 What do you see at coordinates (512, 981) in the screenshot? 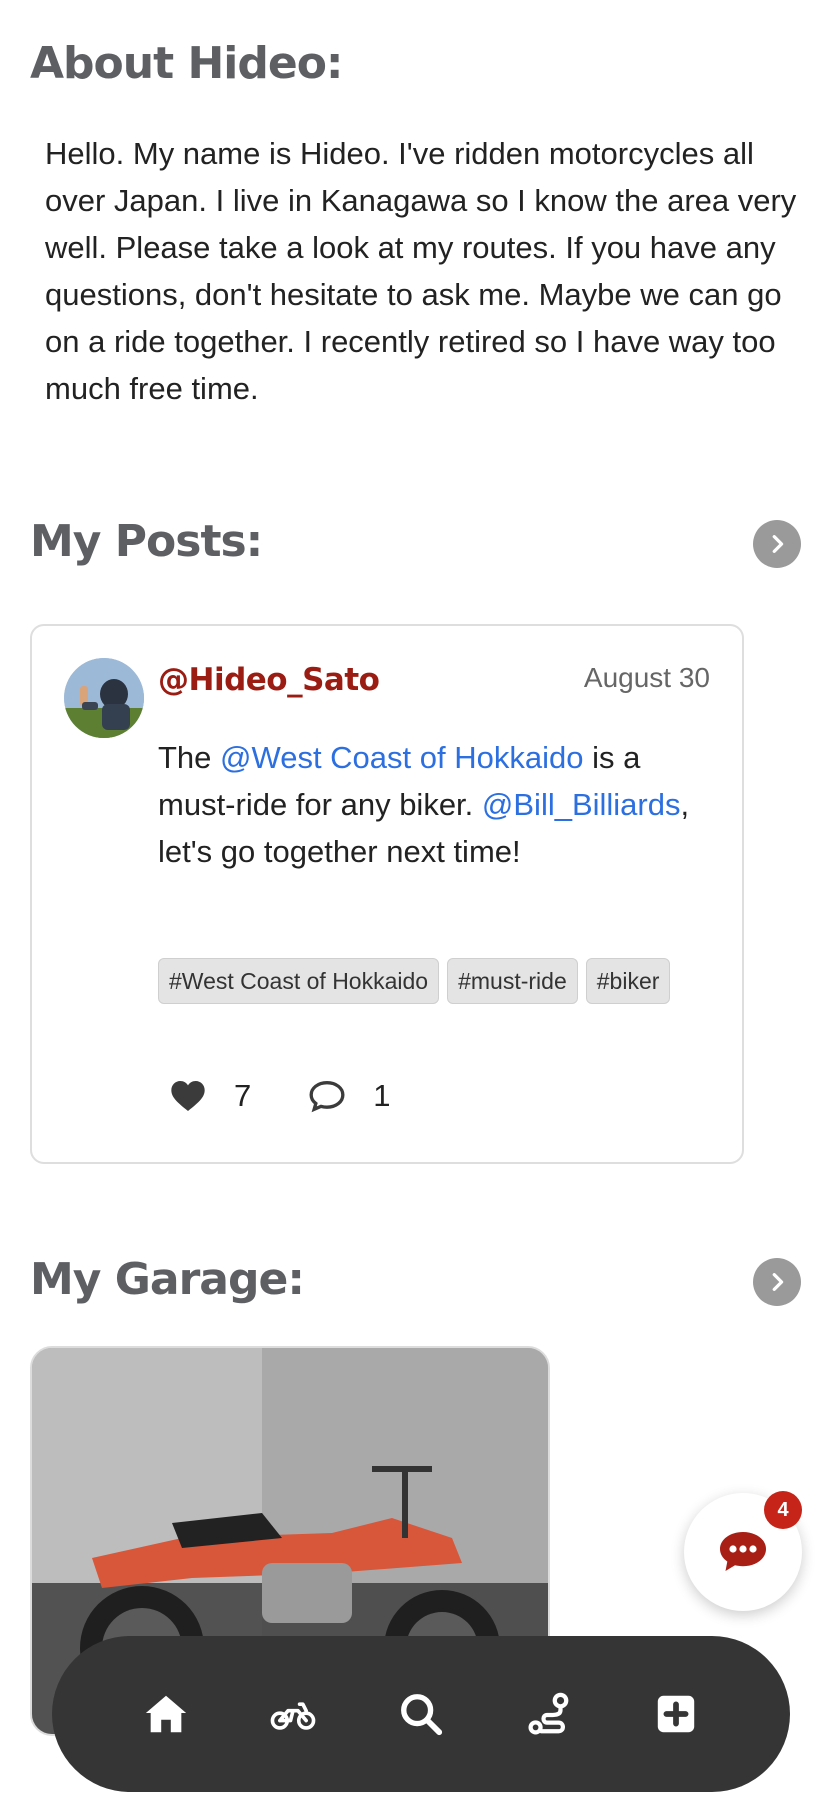
I see `tag: #must-ride` at bounding box center [512, 981].